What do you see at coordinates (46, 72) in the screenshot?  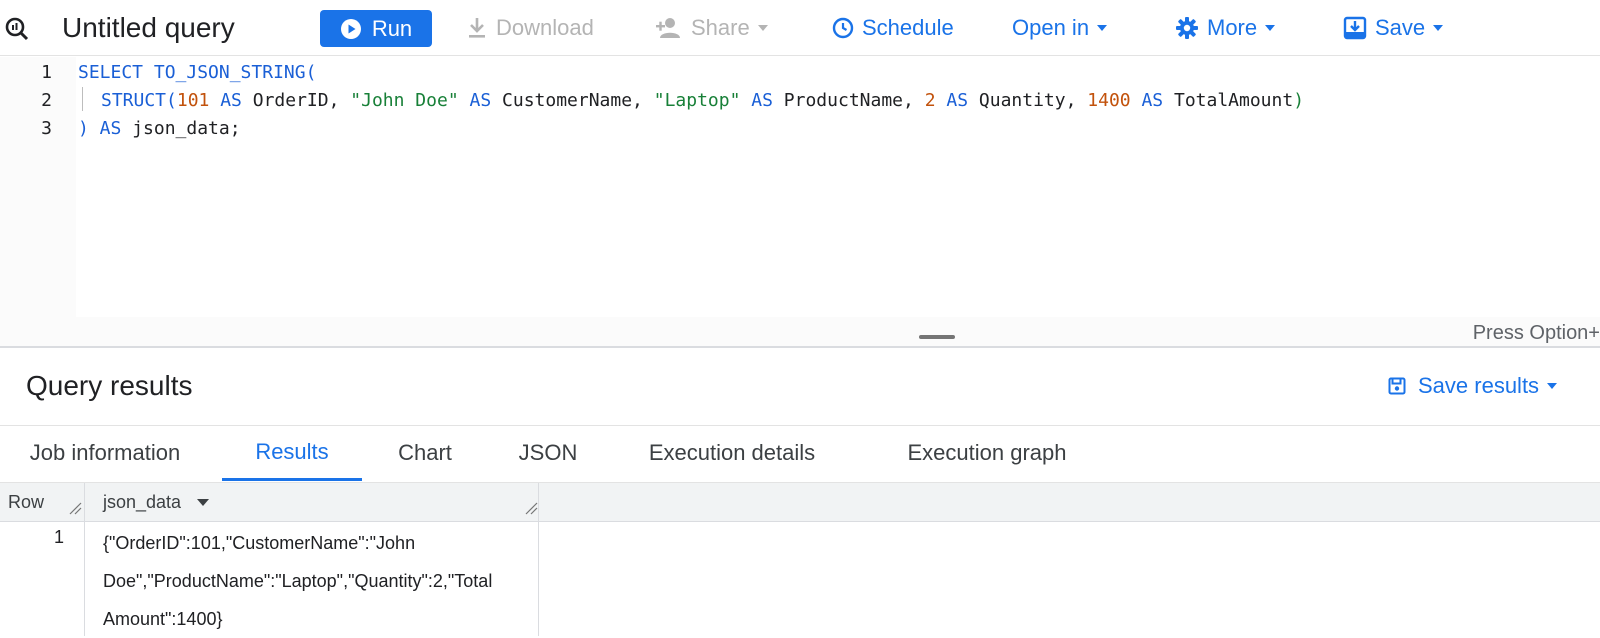 I see `line-number: 1` at bounding box center [46, 72].